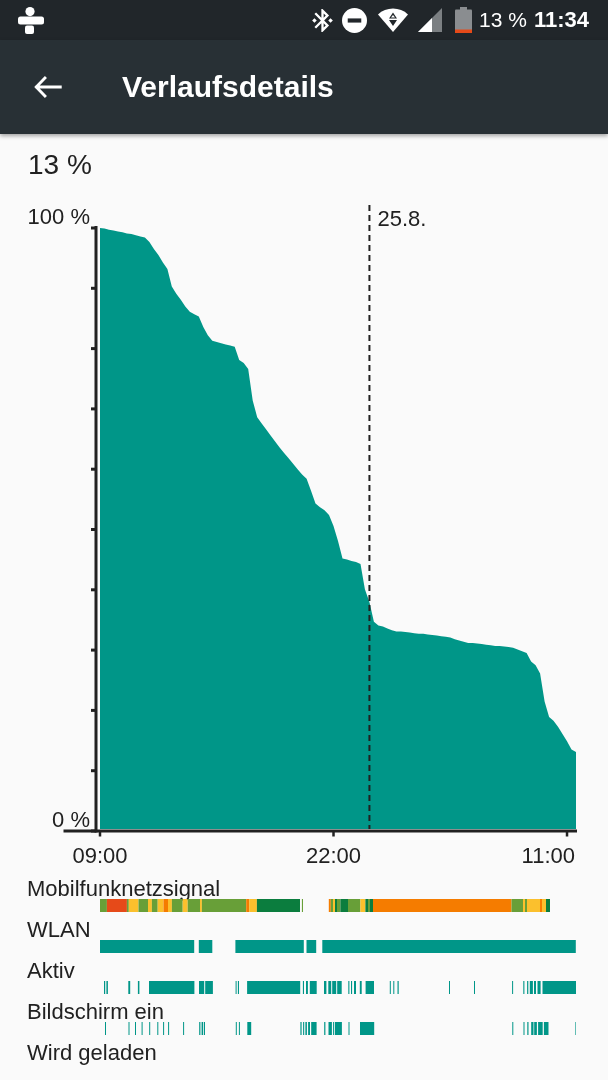 The width and height of the screenshot is (608, 1080). What do you see at coordinates (58, 216) in the screenshot?
I see `y-axis-label: 100 %` at bounding box center [58, 216].